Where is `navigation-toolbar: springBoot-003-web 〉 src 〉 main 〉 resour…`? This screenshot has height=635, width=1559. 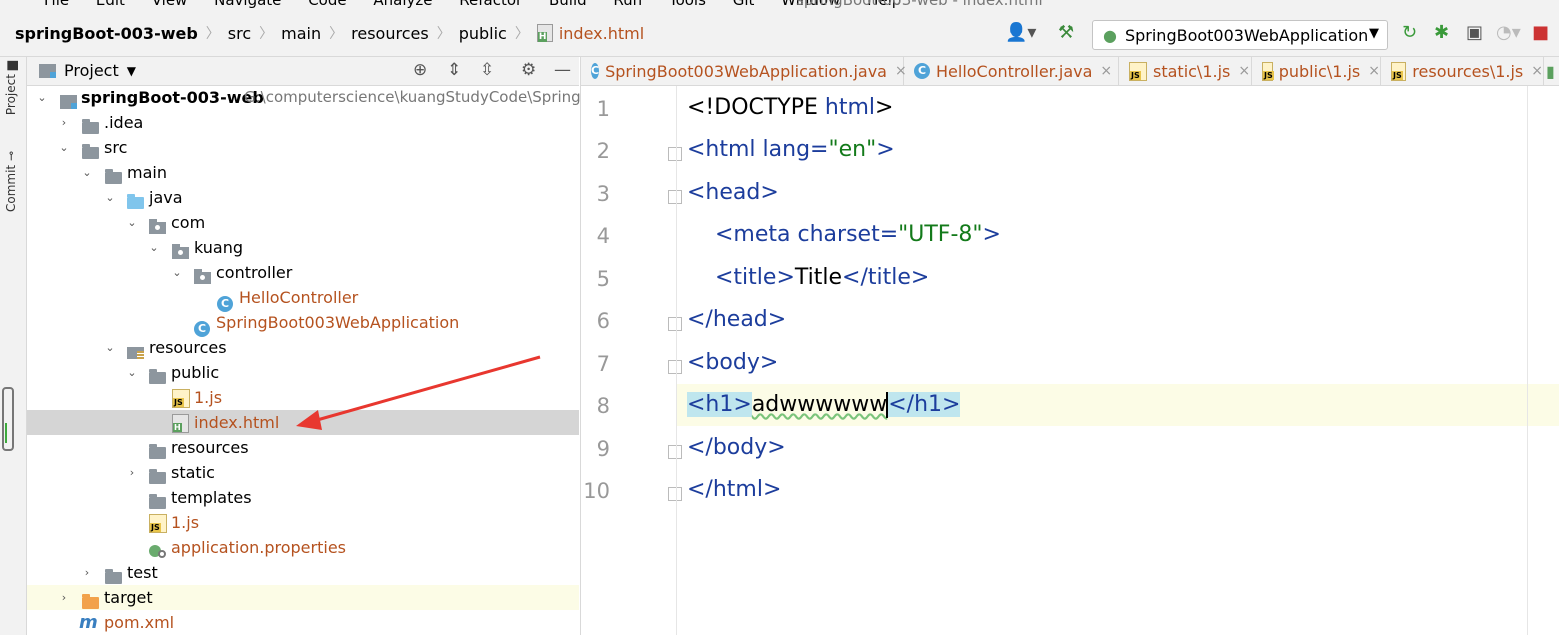 navigation-toolbar: springBoot-003-web 〉 src 〉 main 〉 resour… is located at coordinates (779, 33).